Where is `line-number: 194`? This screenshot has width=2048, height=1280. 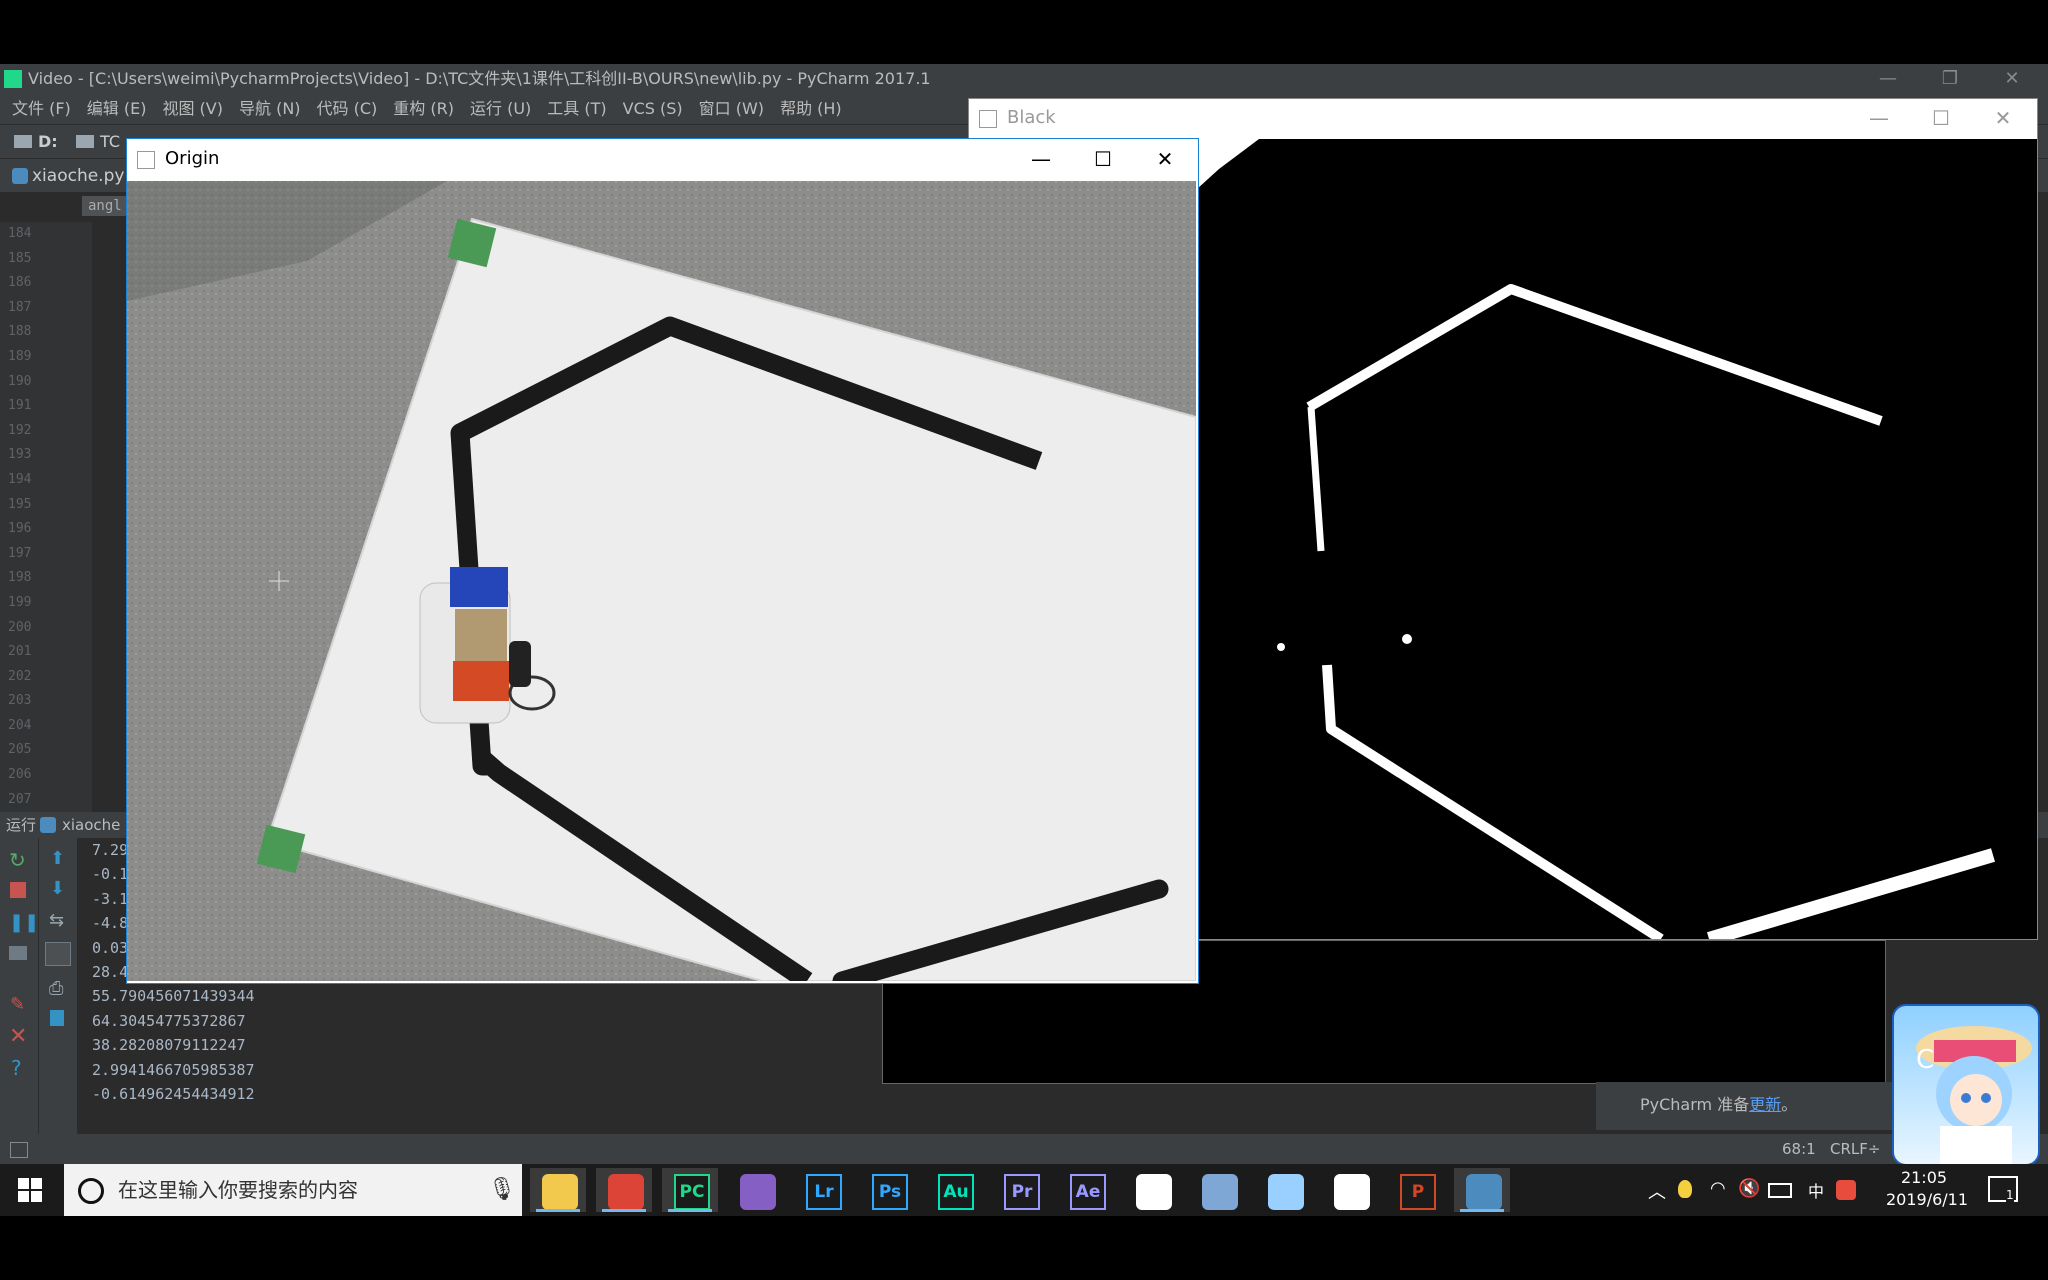 line-number: 194 is located at coordinates (20, 479).